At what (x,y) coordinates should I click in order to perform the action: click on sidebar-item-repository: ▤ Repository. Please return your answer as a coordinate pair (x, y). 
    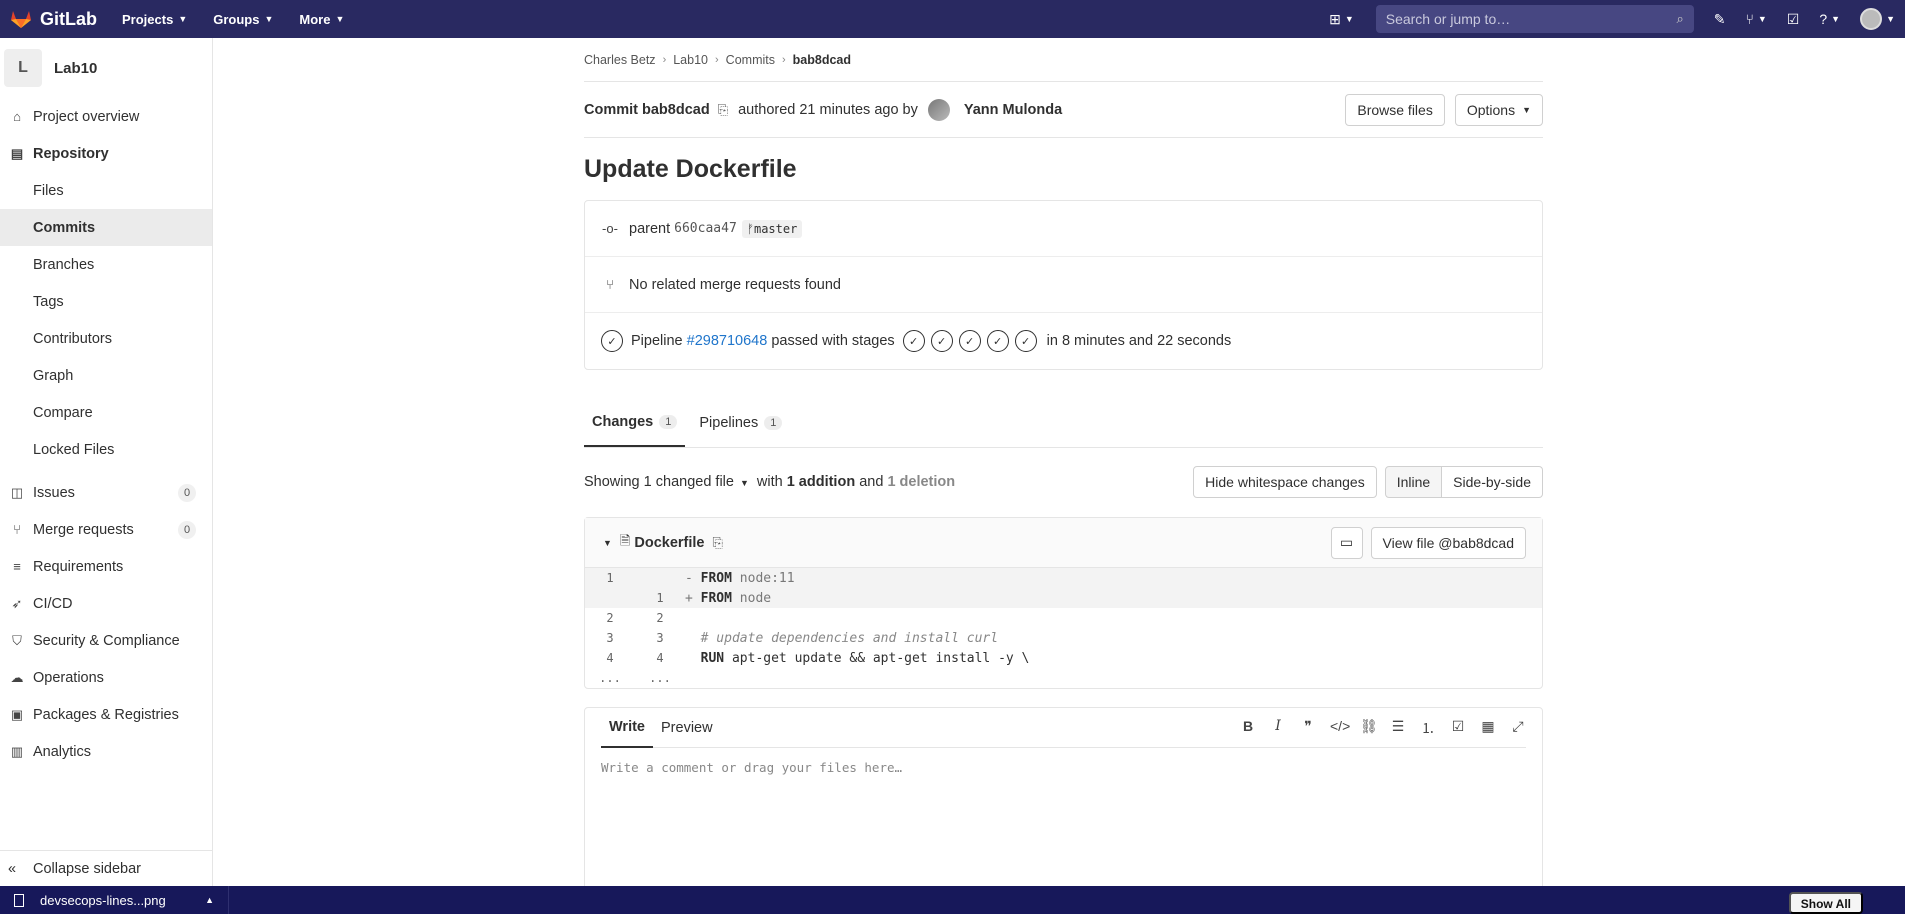
    Looking at the image, I should click on (106, 153).